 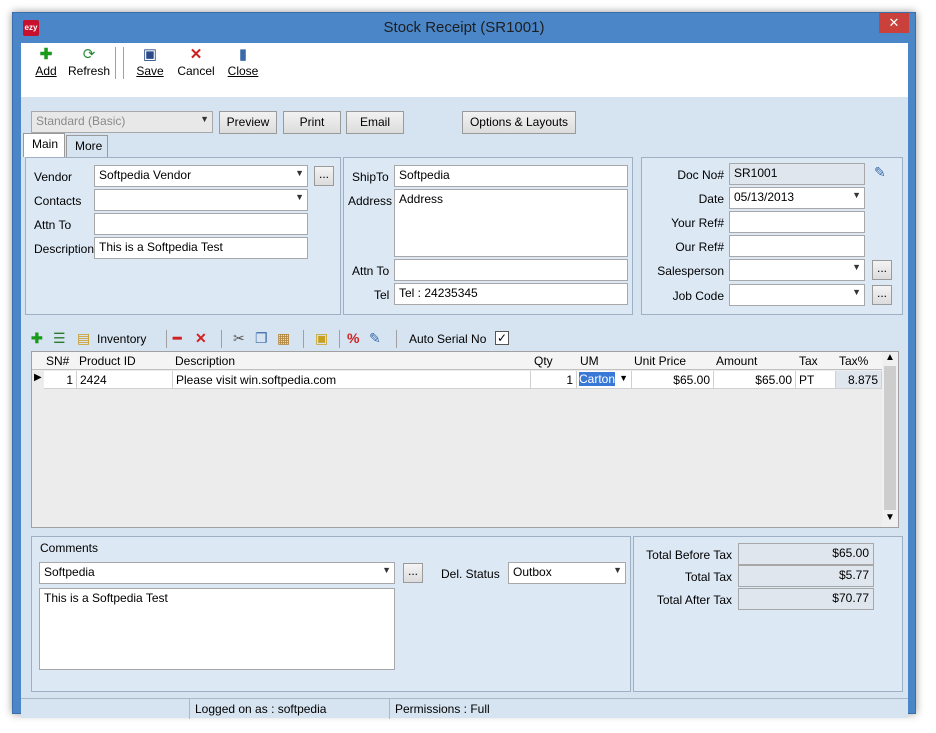 What do you see at coordinates (543, 361) in the screenshot?
I see `col-qty: Qty` at bounding box center [543, 361].